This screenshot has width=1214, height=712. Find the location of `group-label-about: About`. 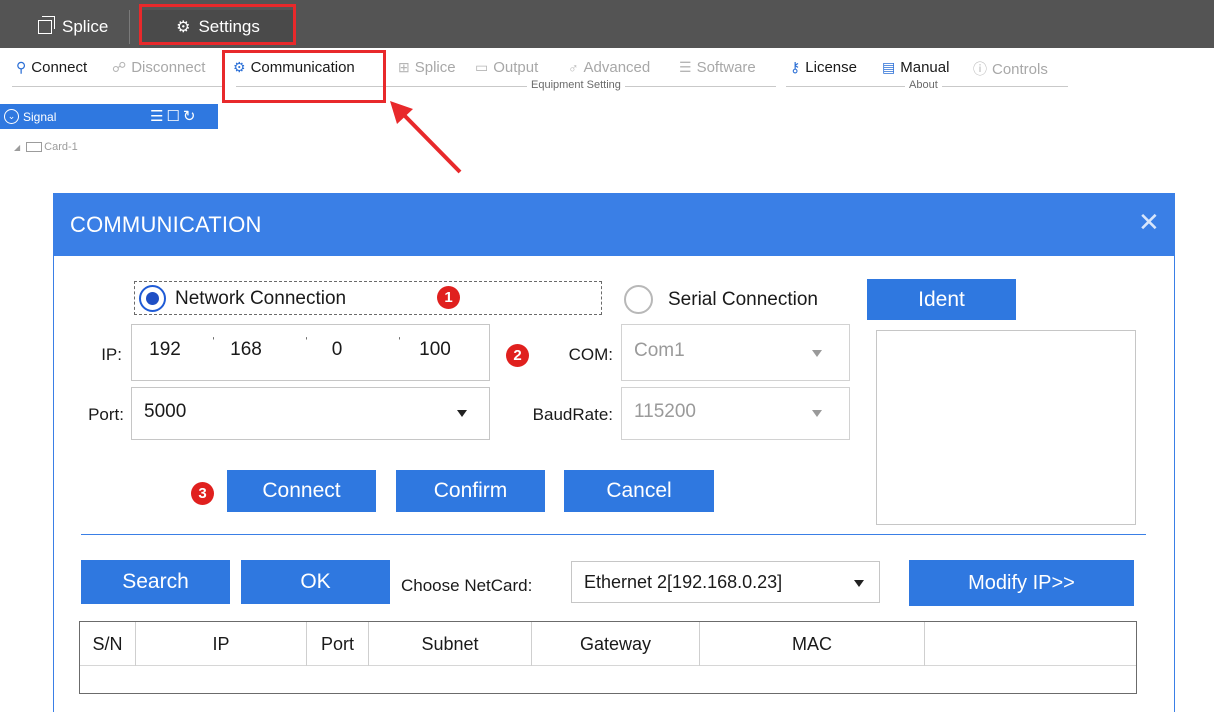

group-label-about: About is located at coordinates (923, 85).